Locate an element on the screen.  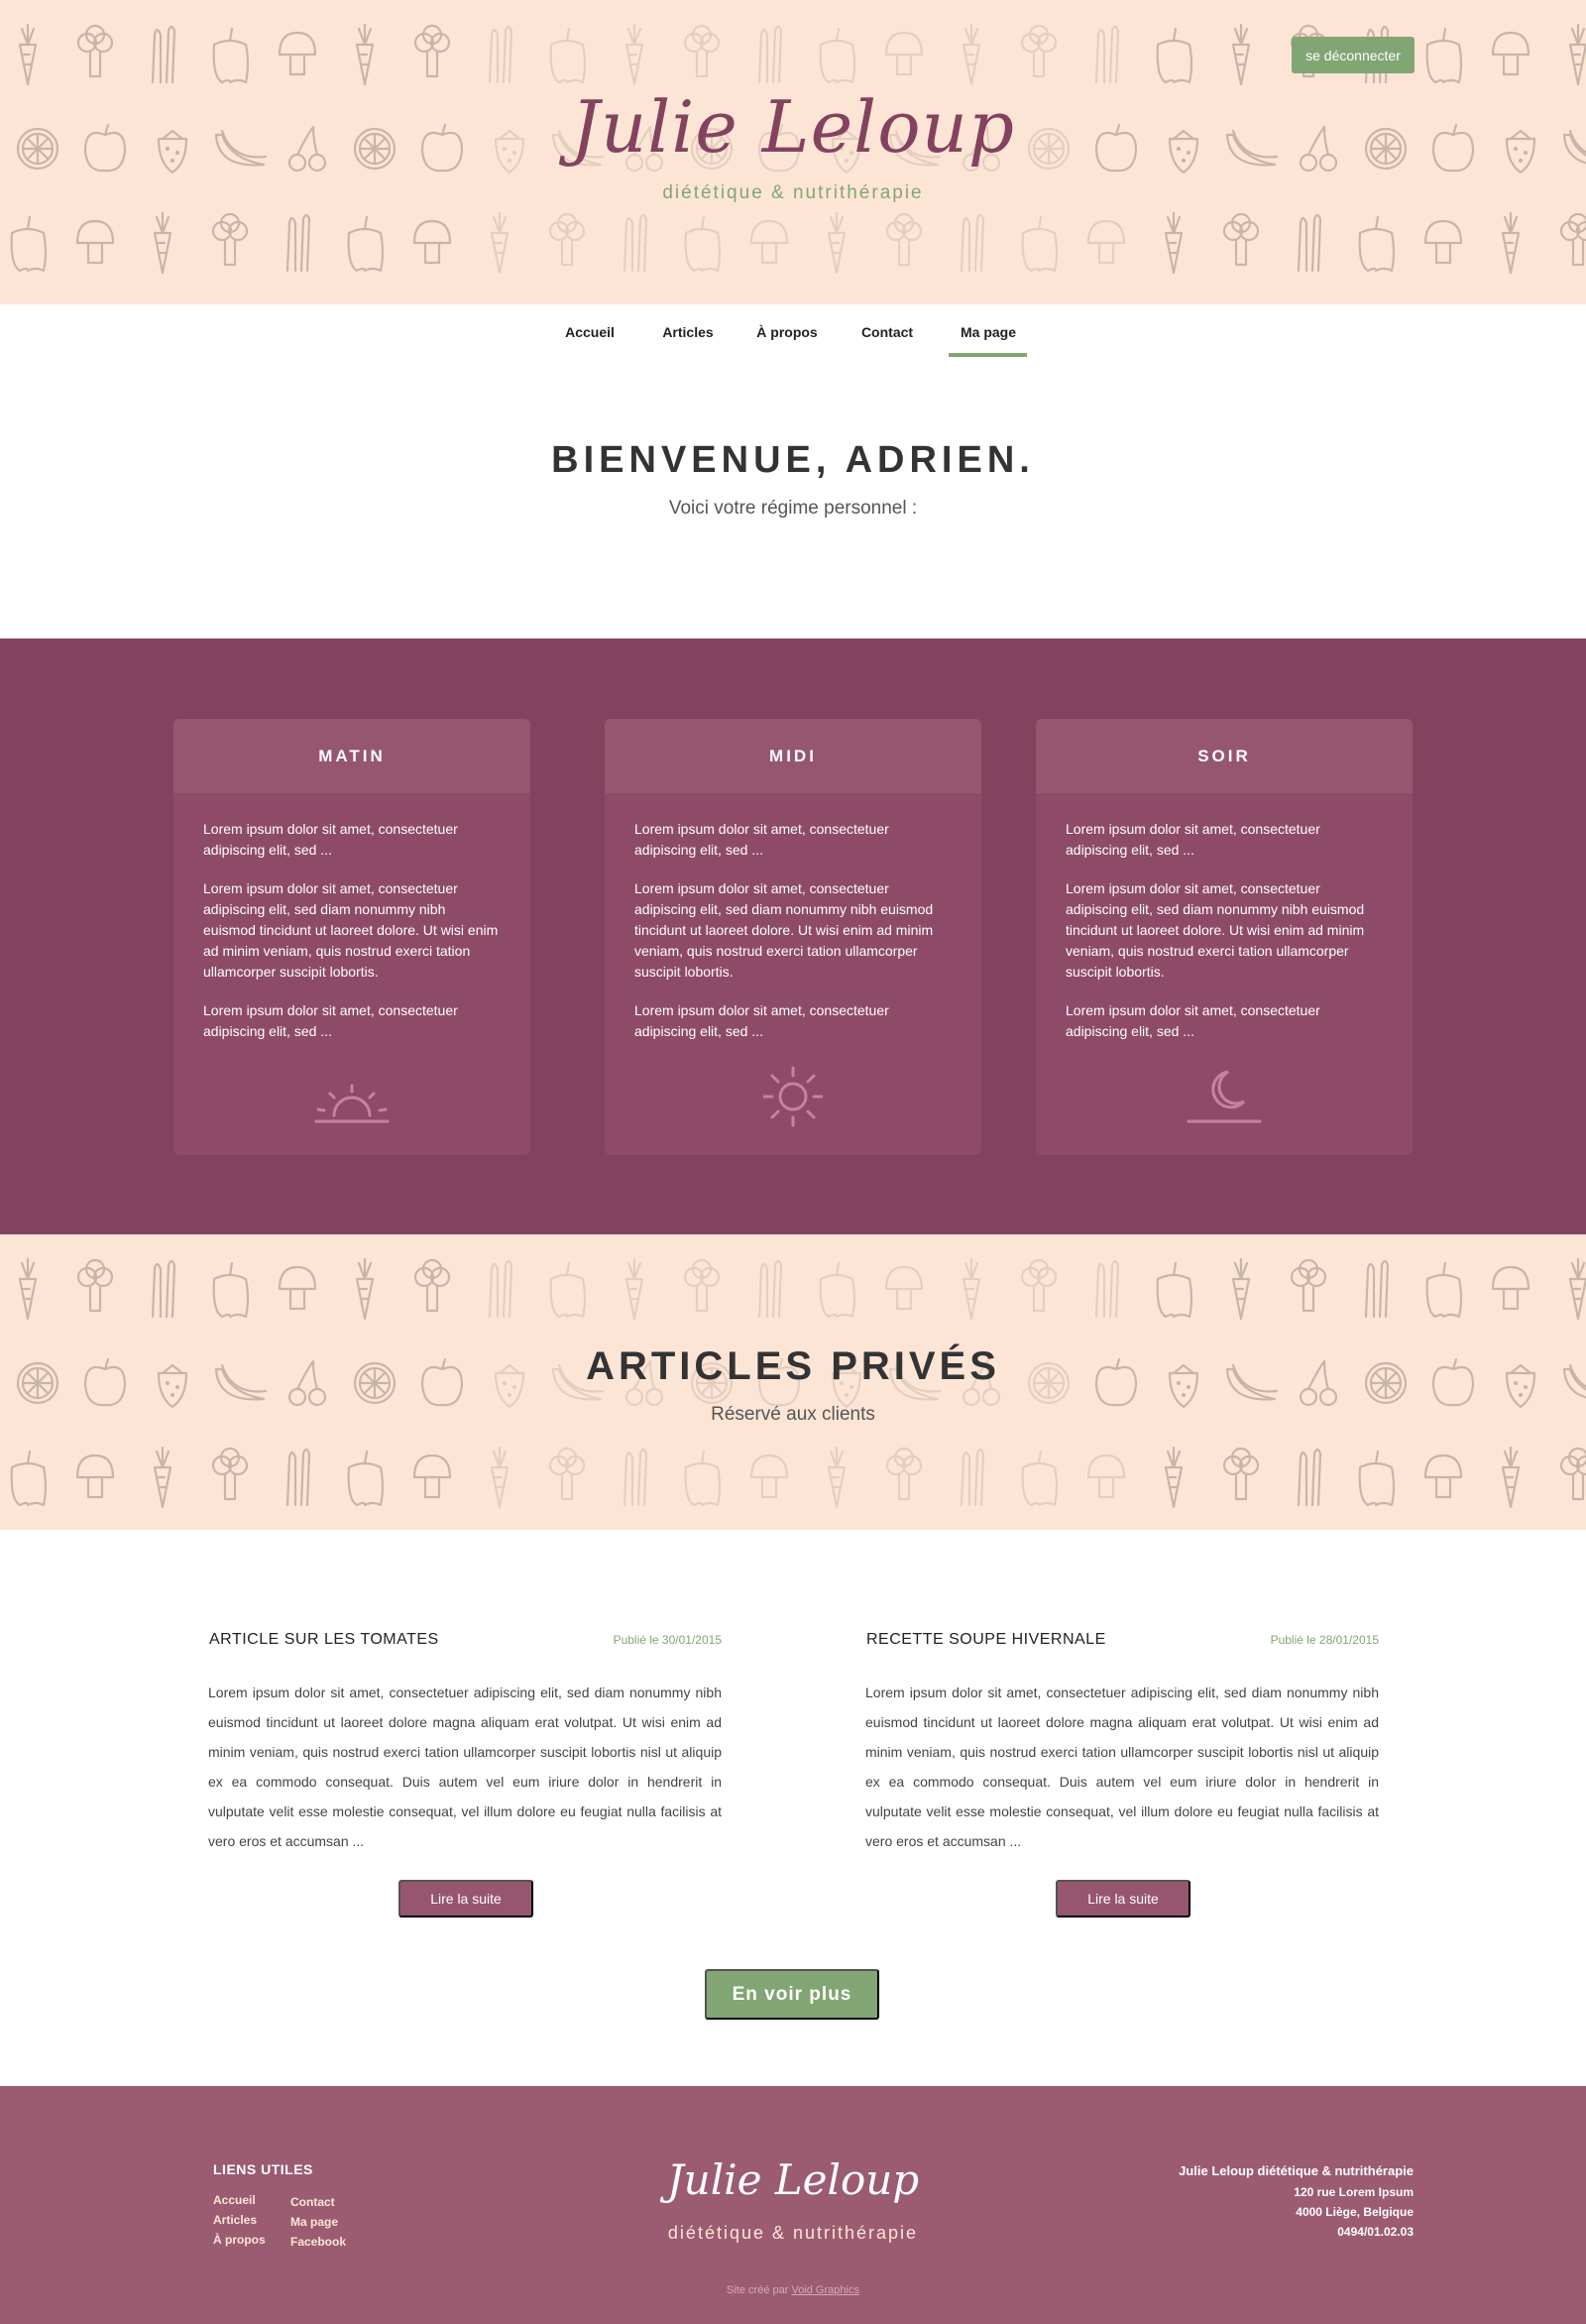
article-title: ARTICLE SUR LES TOMATES is located at coordinates (324, 1640).